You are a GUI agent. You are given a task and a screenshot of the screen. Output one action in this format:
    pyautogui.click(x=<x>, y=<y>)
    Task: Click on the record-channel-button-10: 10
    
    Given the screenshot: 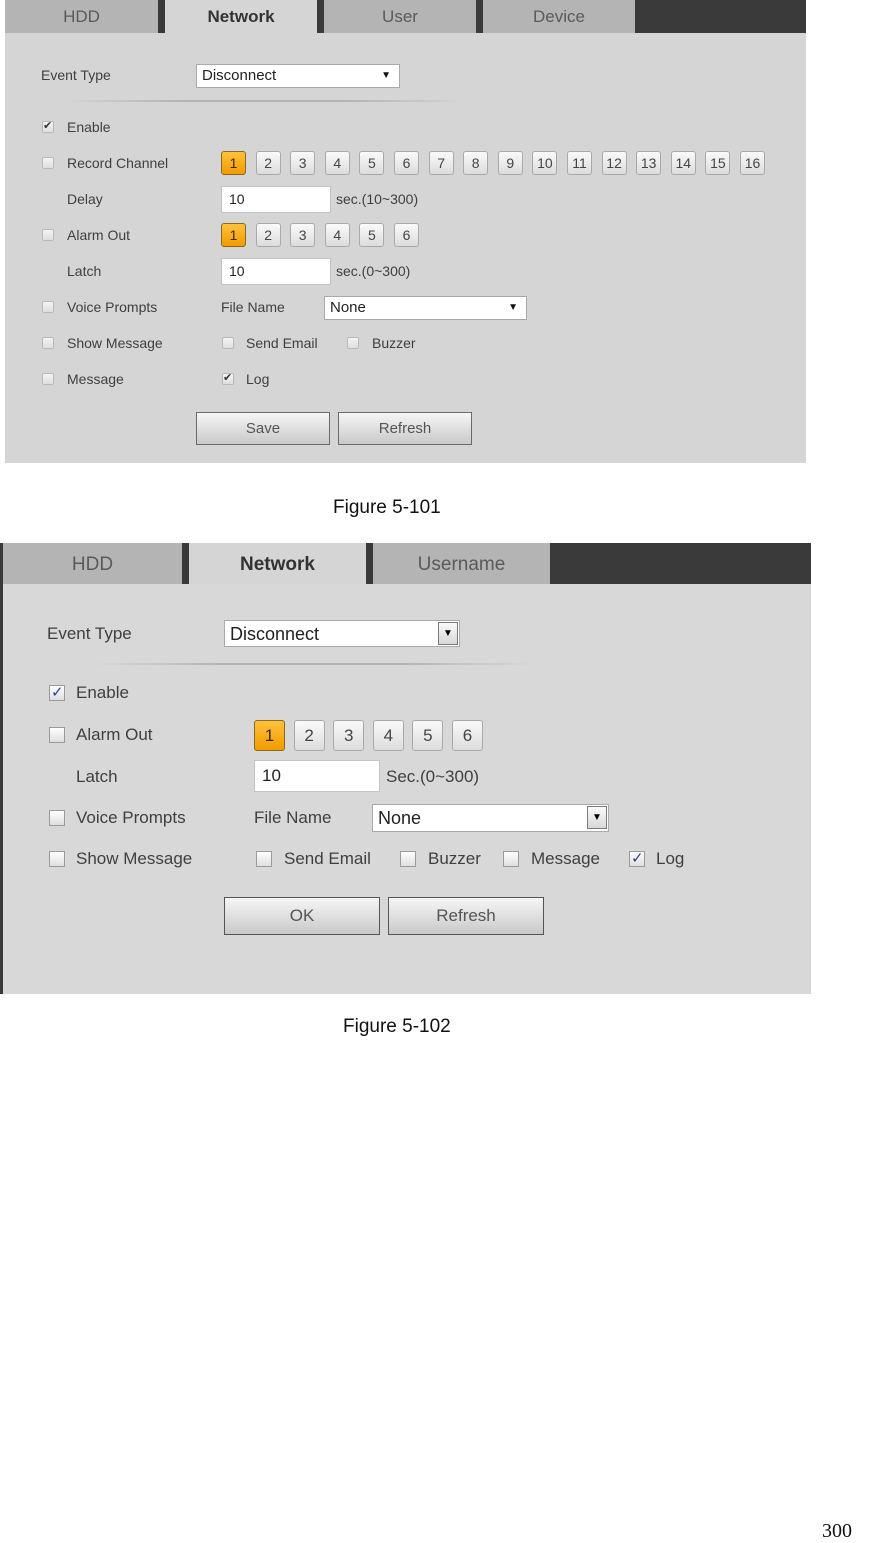 What is the action you would take?
    pyautogui.click(x=545, y=163)
    